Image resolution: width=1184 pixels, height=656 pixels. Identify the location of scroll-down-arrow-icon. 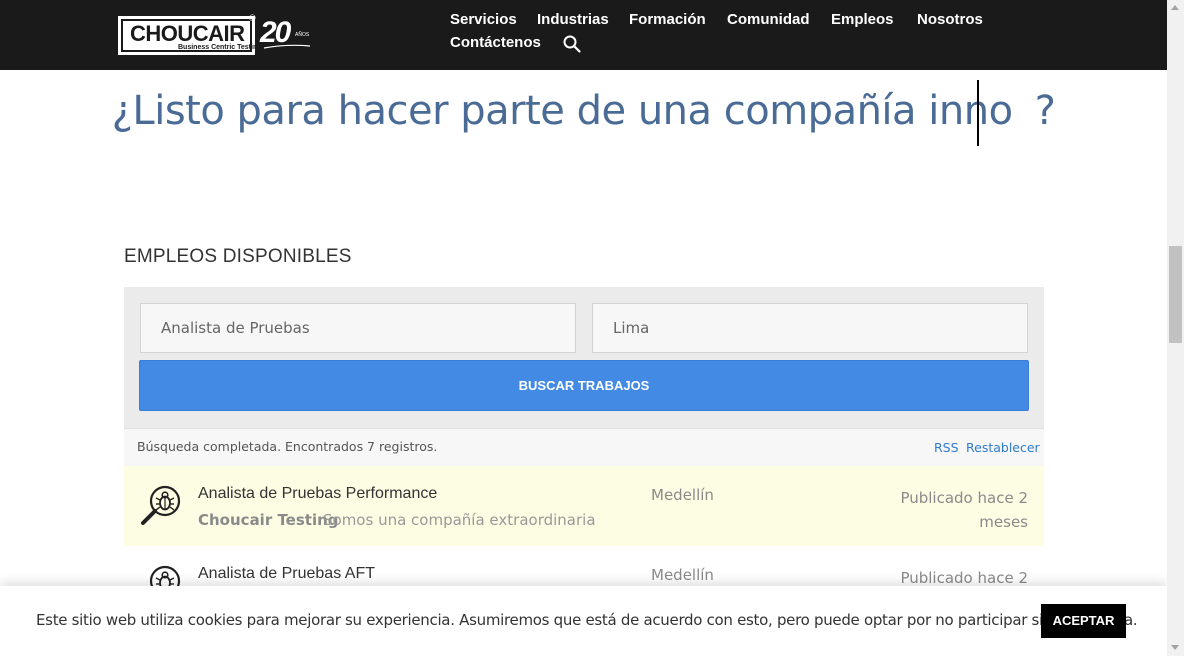
(1175, 647).